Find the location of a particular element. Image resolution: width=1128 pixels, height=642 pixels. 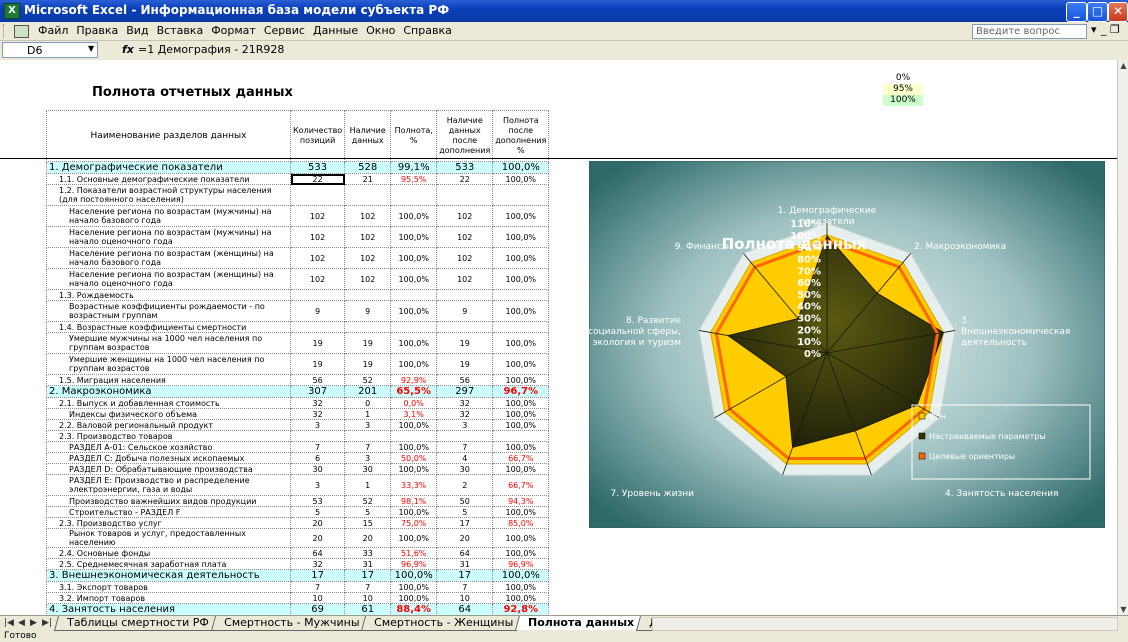

value-cell: 528 is located at coordinates (368, 167).